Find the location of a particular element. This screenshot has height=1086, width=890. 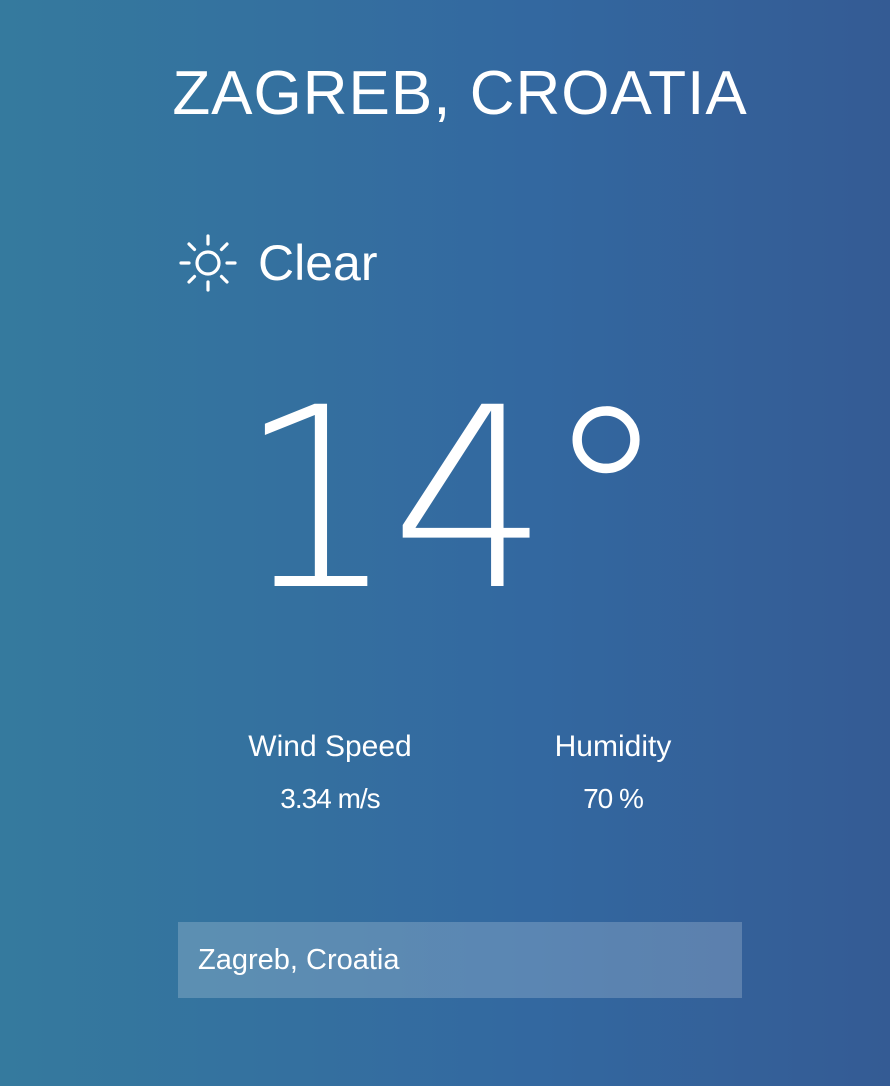

wind-speed-label: Wind Speed is located at coordinates (330, 746).